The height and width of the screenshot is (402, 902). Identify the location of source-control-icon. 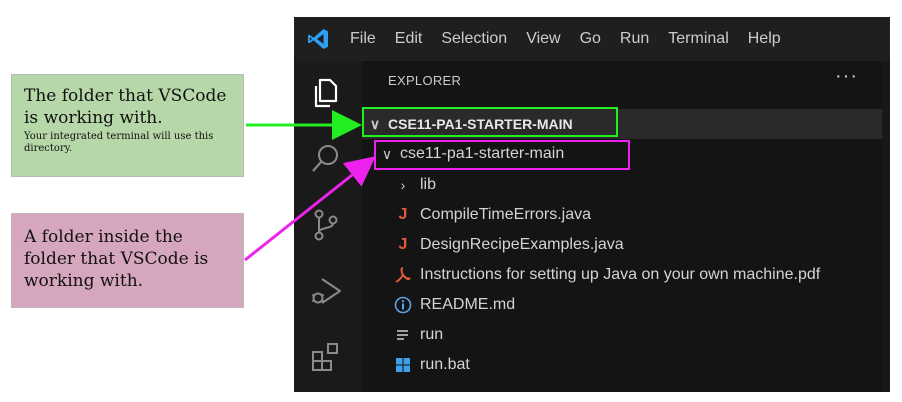
(326, 225).